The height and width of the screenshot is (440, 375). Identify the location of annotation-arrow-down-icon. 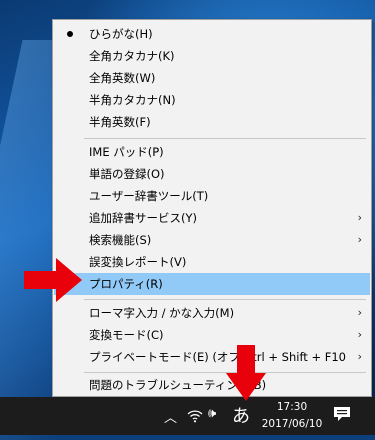
(246, 373).